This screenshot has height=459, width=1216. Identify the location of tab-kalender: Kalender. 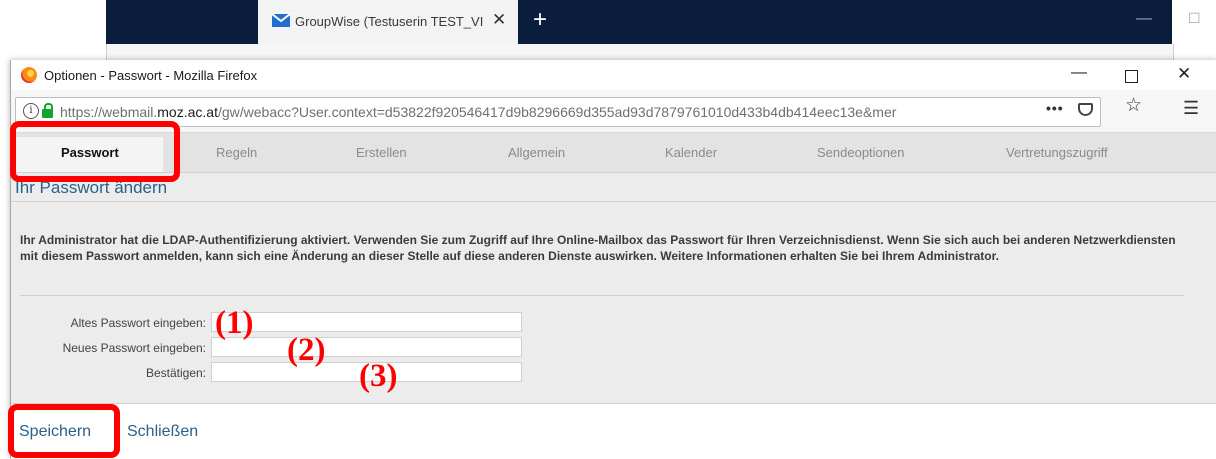
(691, 152).